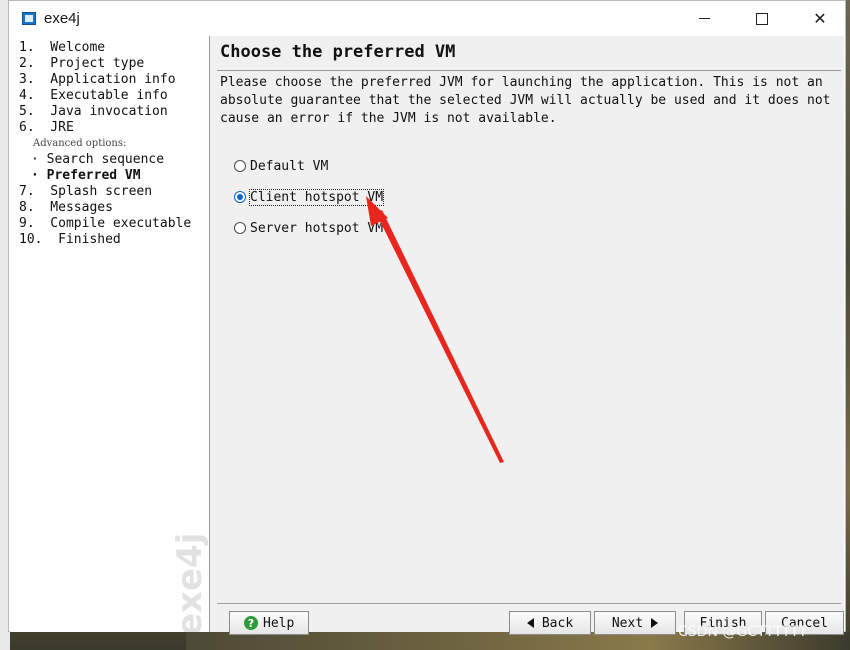 This screenshot has width=850, height=650. I want to click on help-button: ? Help, so click(269, 623).